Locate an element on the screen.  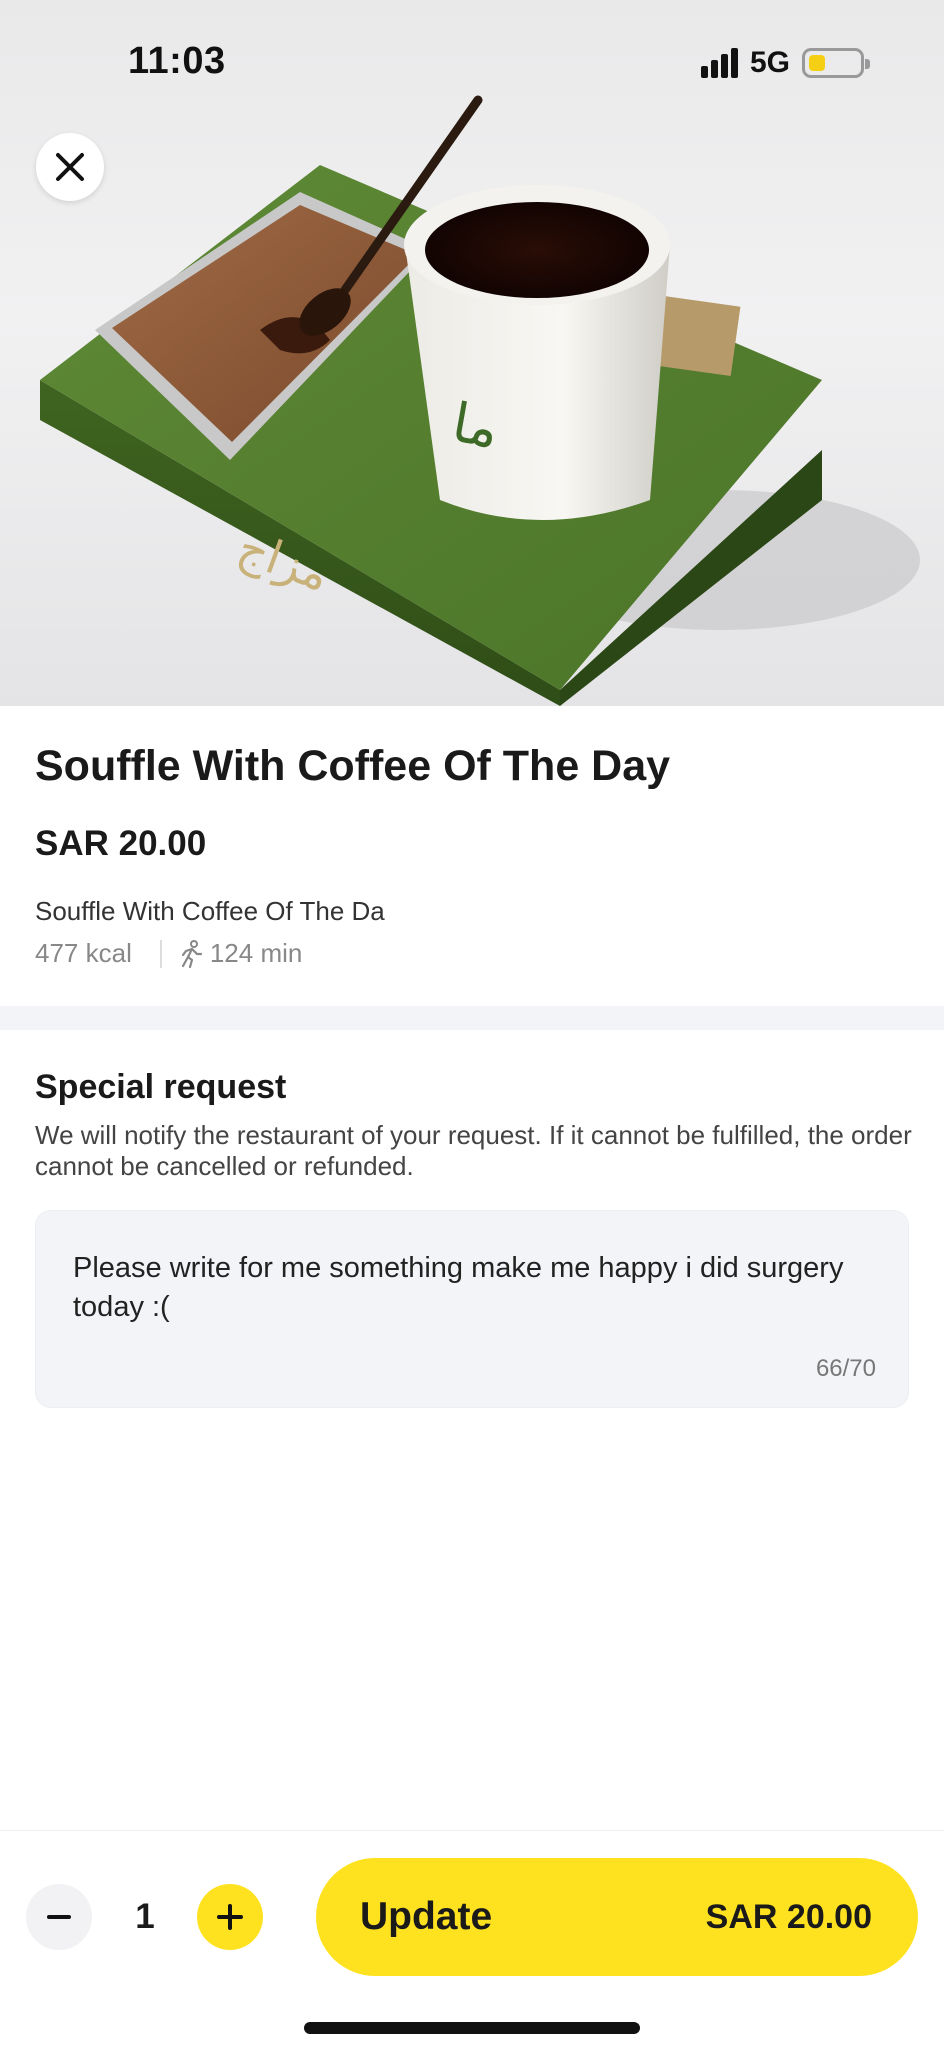
product-description: Souffle With Coffee Of The Da is located at coordinates (210, 911).